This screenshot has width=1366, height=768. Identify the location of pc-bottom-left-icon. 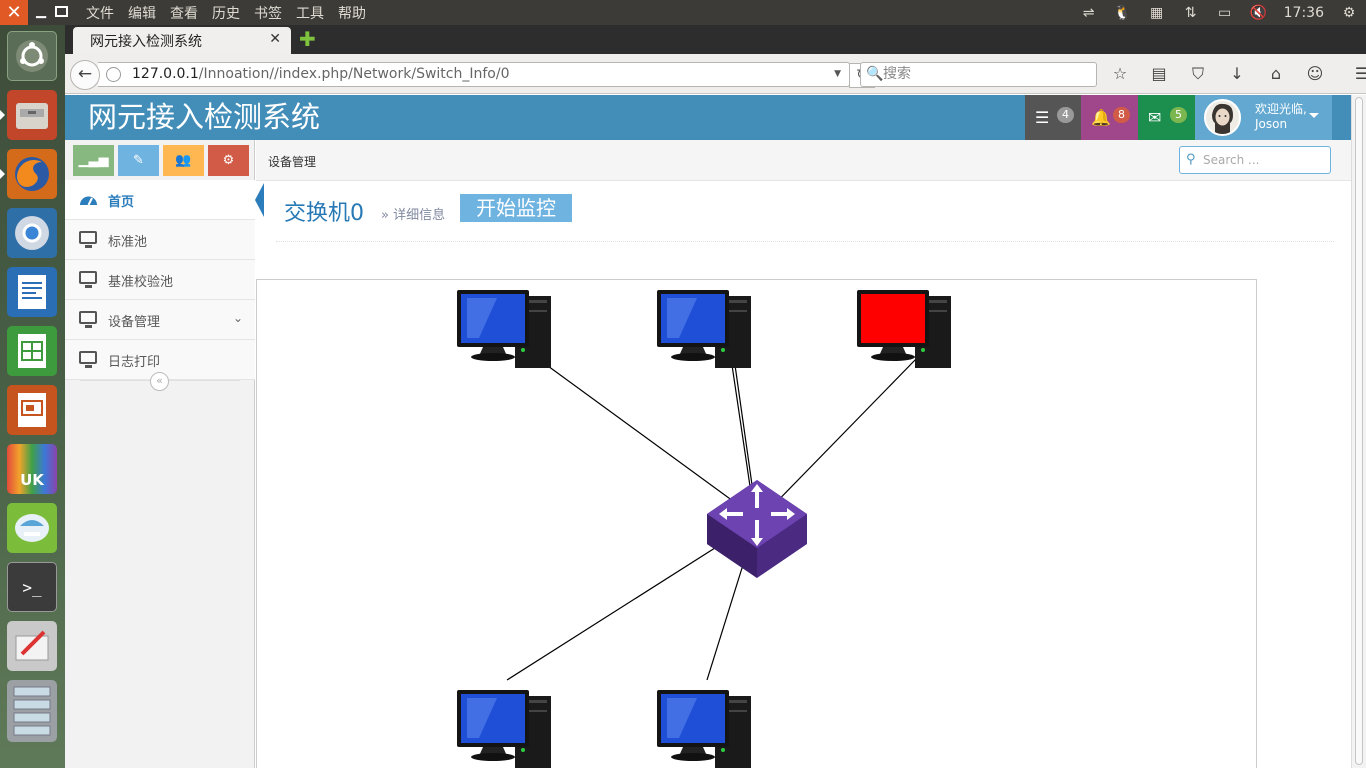
(504, 729).